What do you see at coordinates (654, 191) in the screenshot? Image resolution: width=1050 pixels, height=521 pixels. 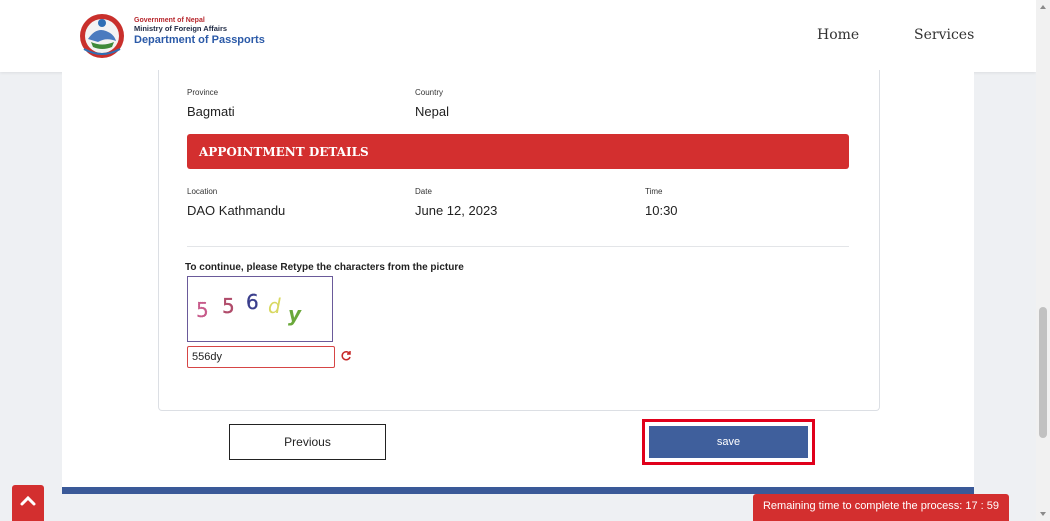 I see `time-label: Time` at bounding box center [654, 191].